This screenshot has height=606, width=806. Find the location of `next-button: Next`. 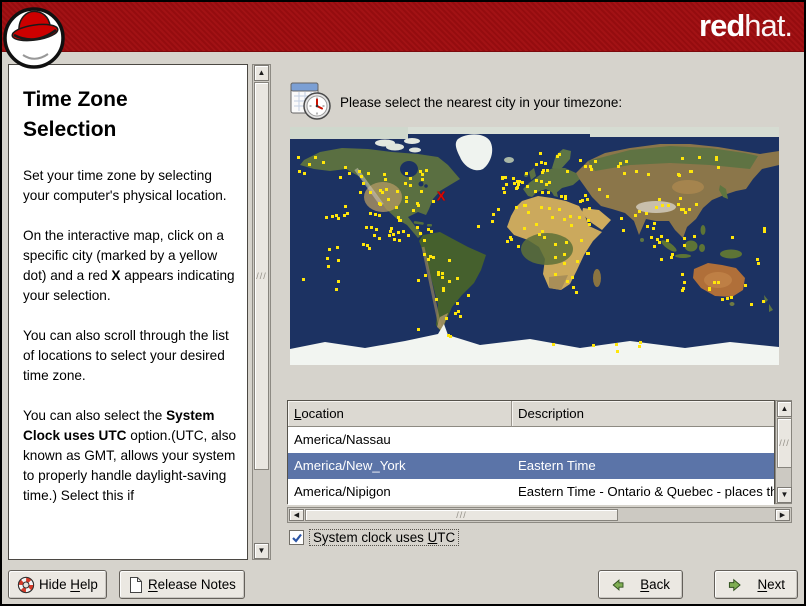

next-button: Next is located at coordinates (756, 584).